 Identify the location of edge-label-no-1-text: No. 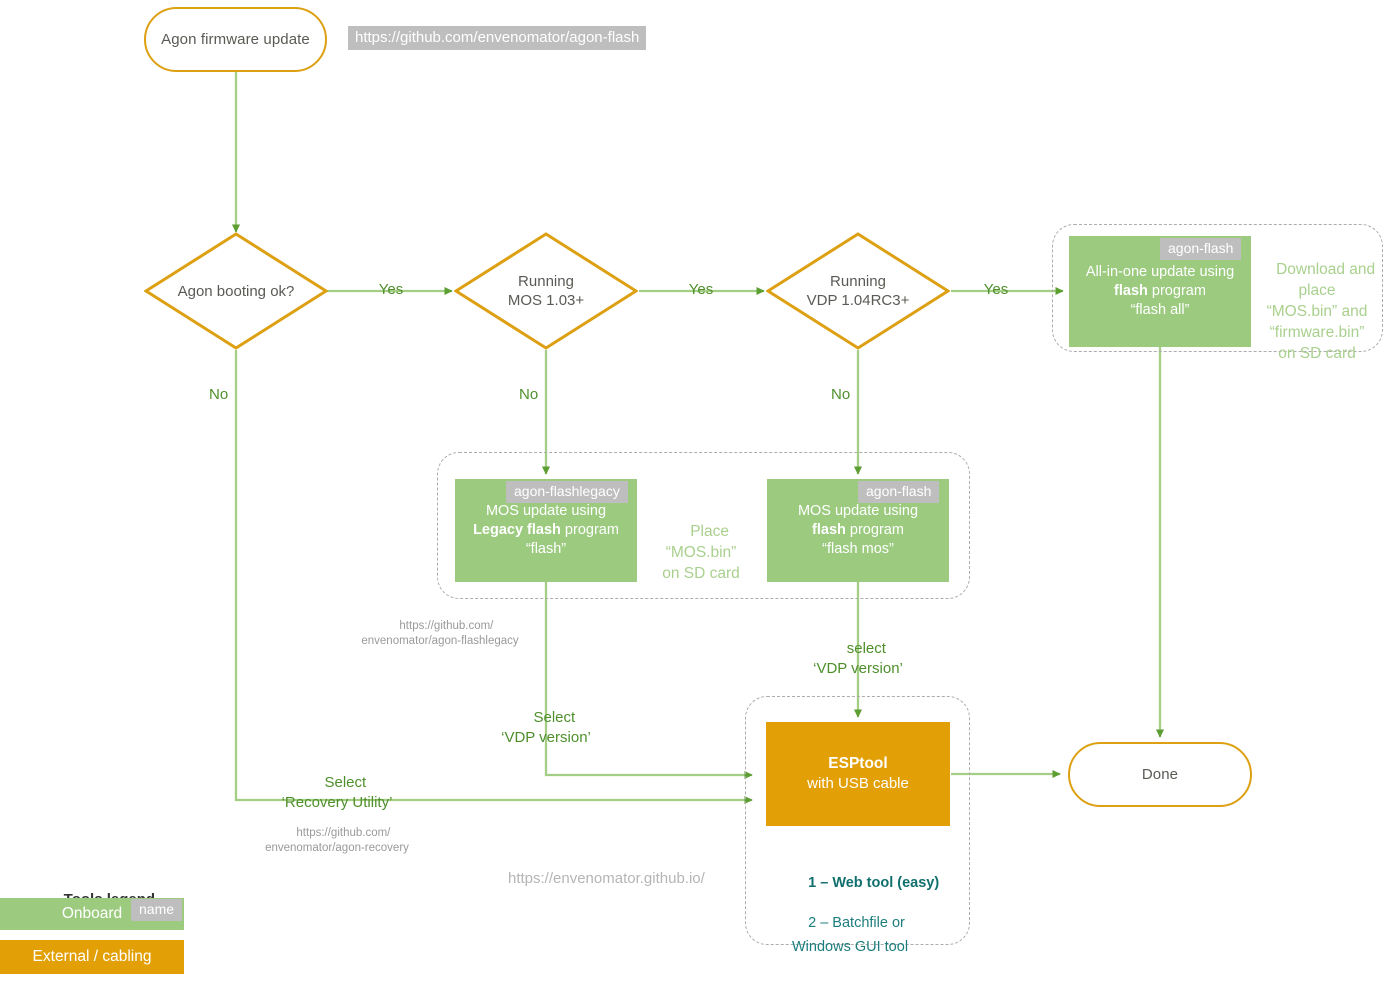
(219, 394).